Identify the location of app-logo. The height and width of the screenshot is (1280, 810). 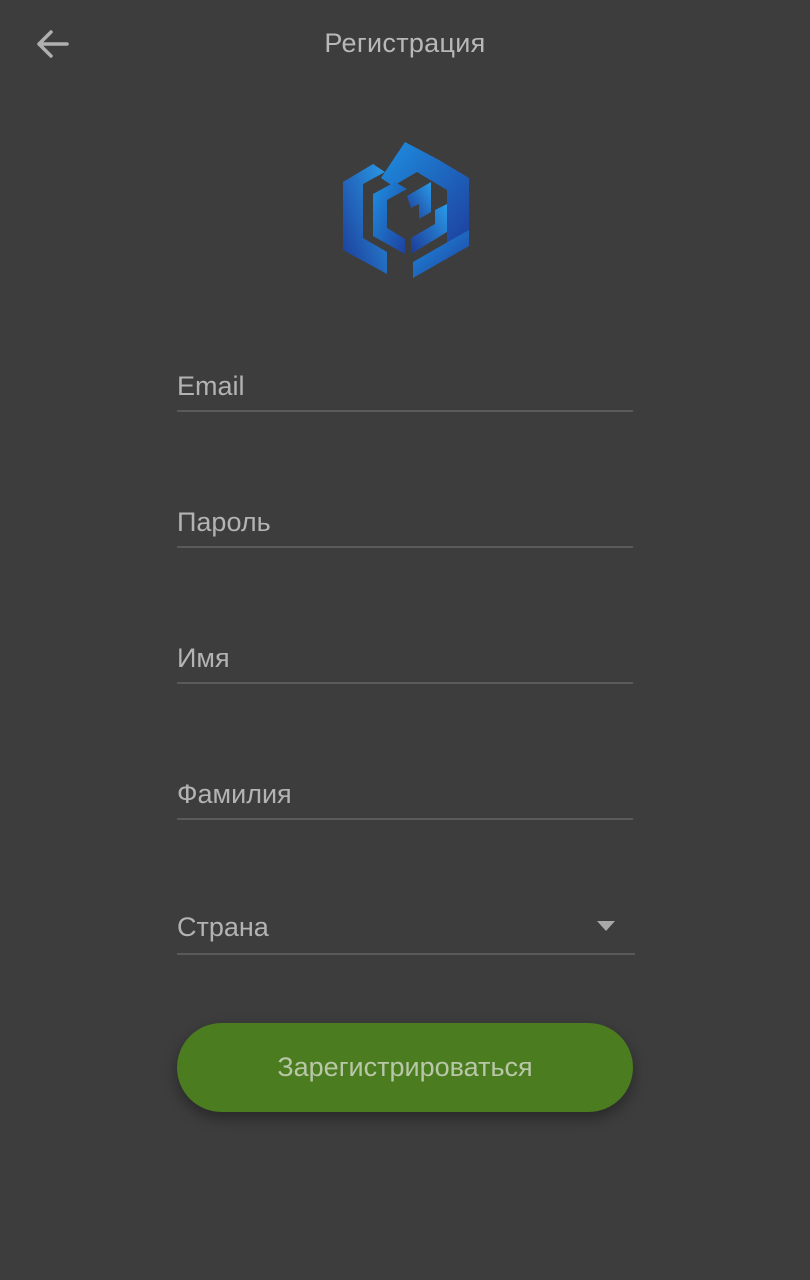
(405, 210).